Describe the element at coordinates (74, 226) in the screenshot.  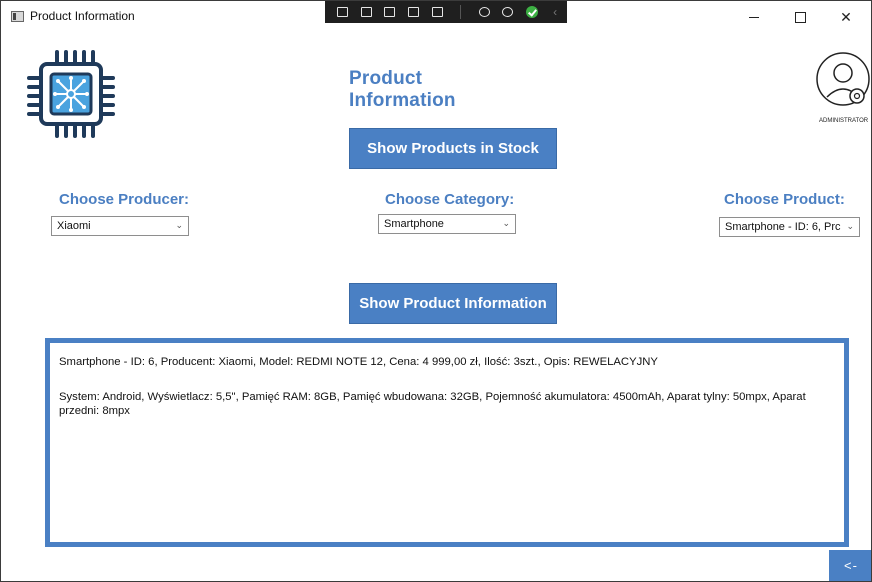
I see `producer-dropdown-value: Xiaomi` at that location.